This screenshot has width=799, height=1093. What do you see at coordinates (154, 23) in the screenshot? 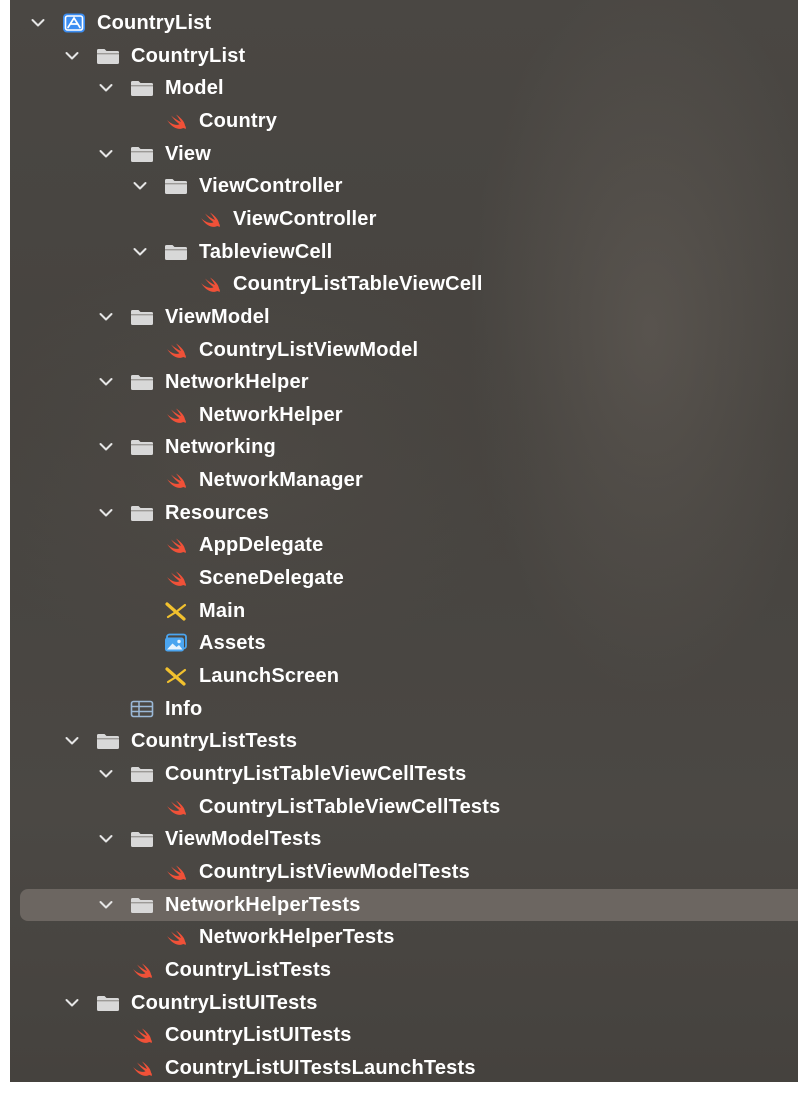
I see `navigator-item-label: CountryList` at bounding box center [154, 23].